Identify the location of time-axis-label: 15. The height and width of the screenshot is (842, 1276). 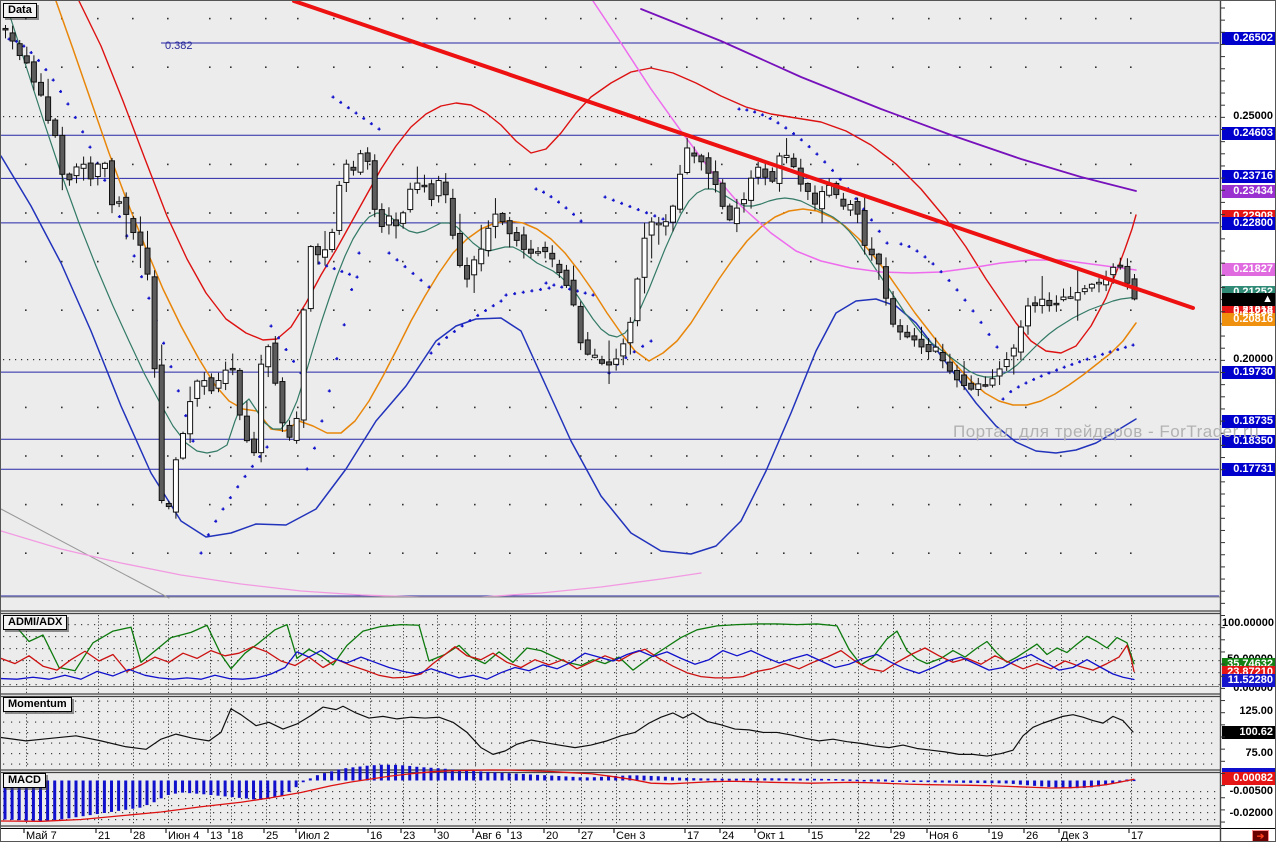
(817, 836).